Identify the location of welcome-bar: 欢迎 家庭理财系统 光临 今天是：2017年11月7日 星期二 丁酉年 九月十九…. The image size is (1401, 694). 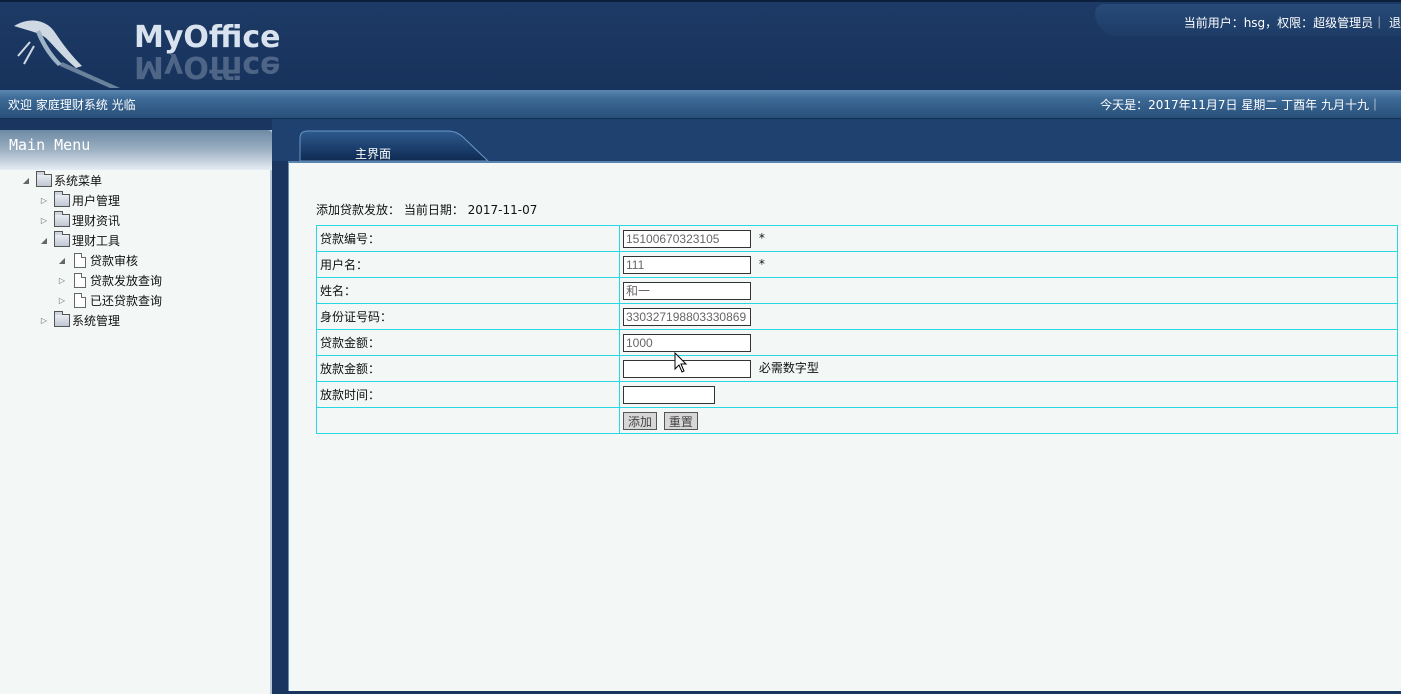
(700, 104).